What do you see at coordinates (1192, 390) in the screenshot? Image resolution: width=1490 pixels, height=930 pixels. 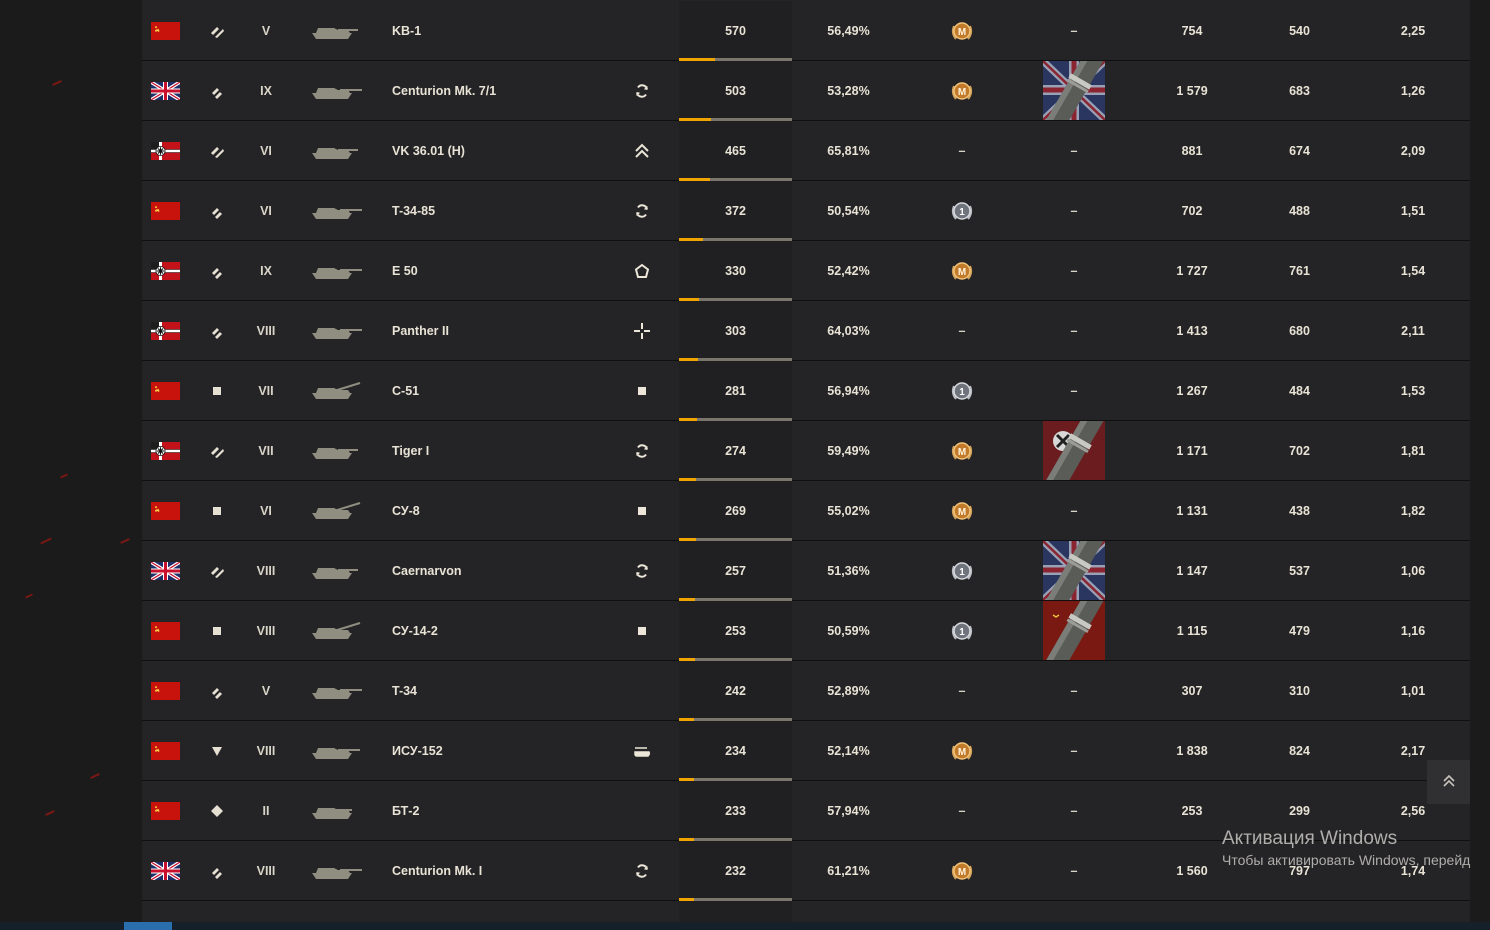 I see `average-damage: 1 267` at bounding box center [1192, 390].